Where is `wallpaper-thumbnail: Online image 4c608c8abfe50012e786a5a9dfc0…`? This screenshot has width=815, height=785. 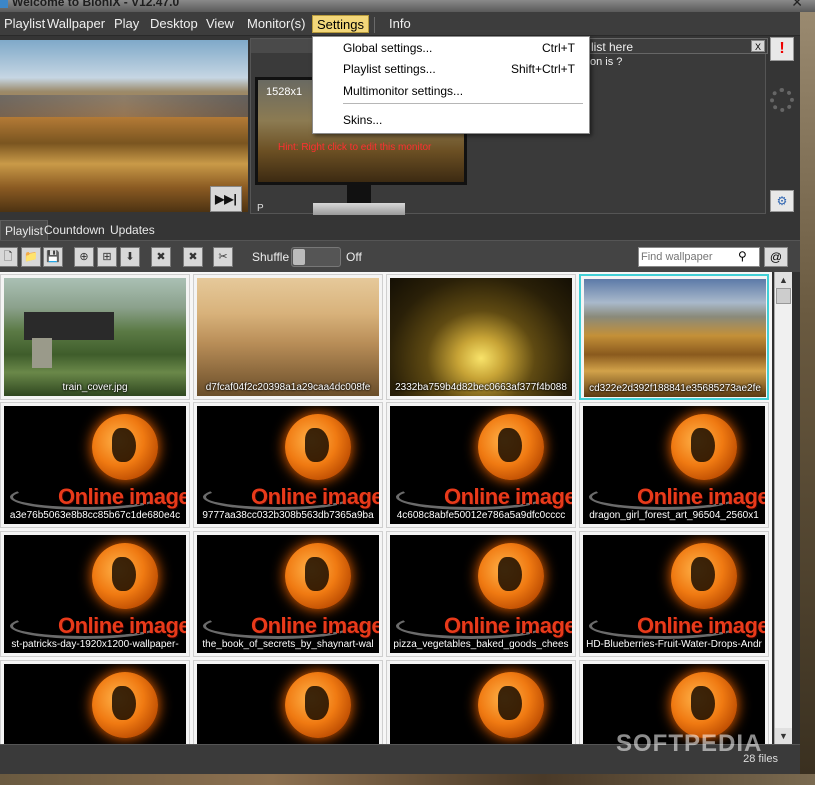
wallpaper-thumbnail: Online image 4c608c8abfe50012e786a5a9dfc0… is located at coordinates (481, 465).